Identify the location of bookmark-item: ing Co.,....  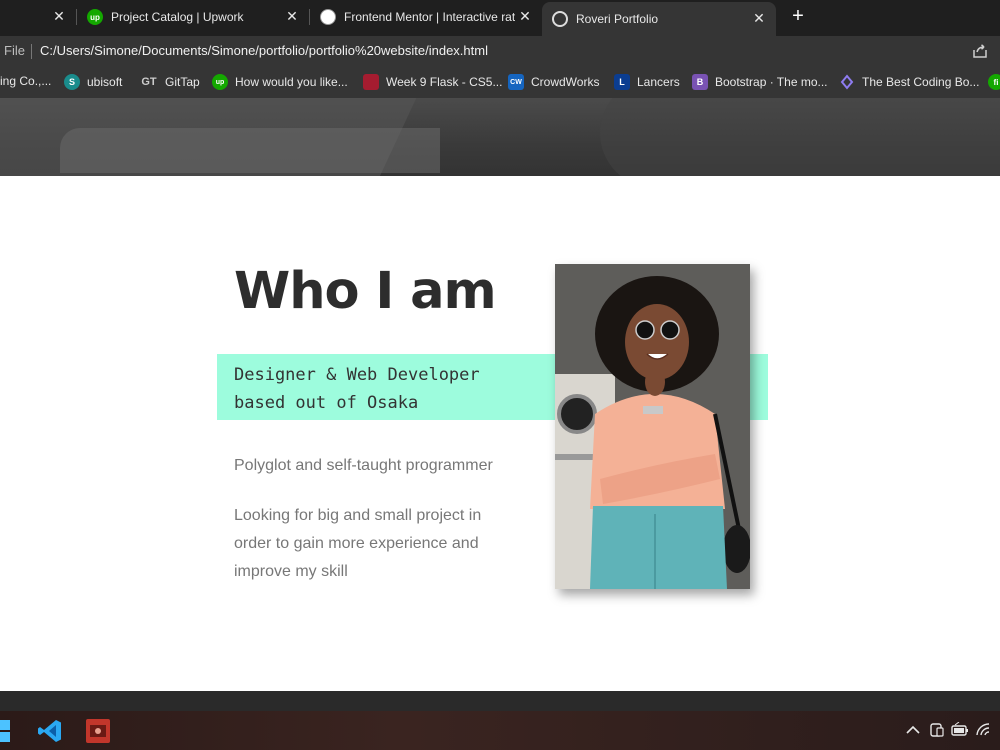
(25, 81).